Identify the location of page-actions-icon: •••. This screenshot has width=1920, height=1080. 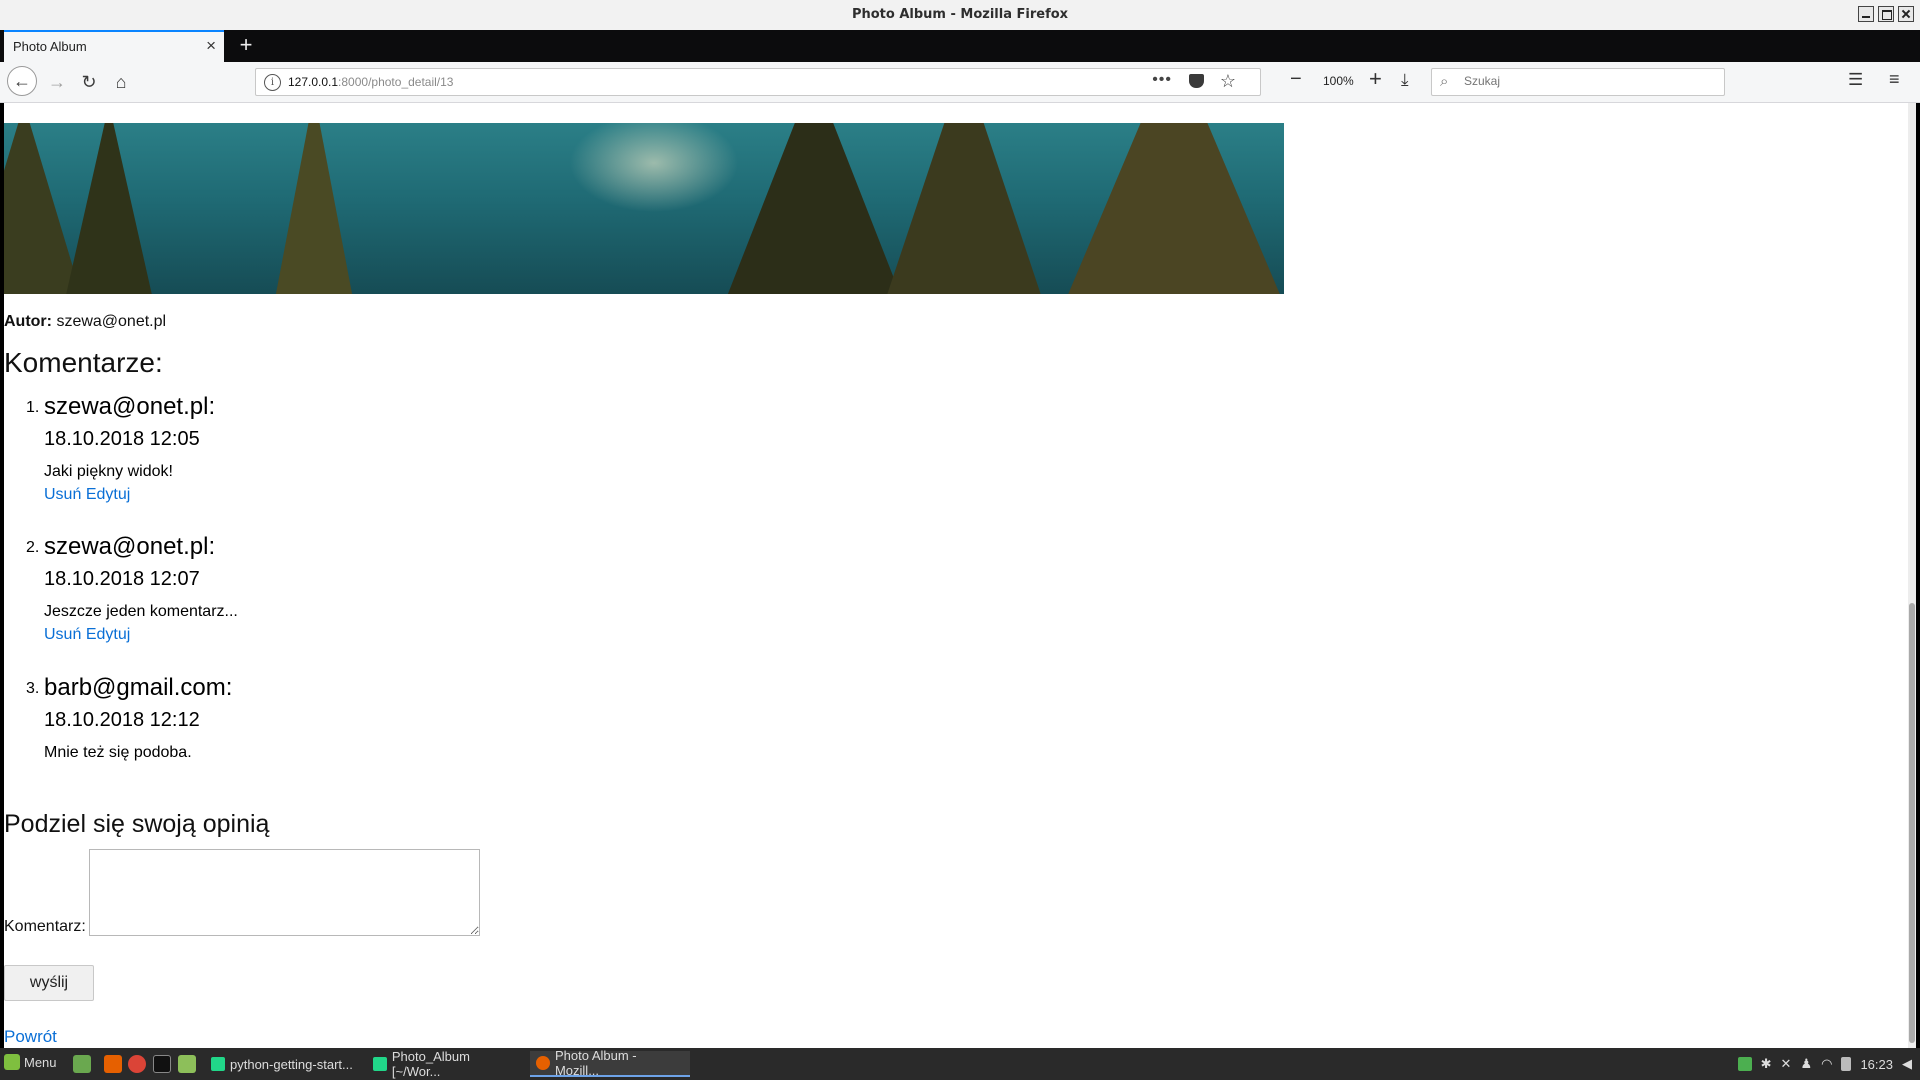
(1162, 80).